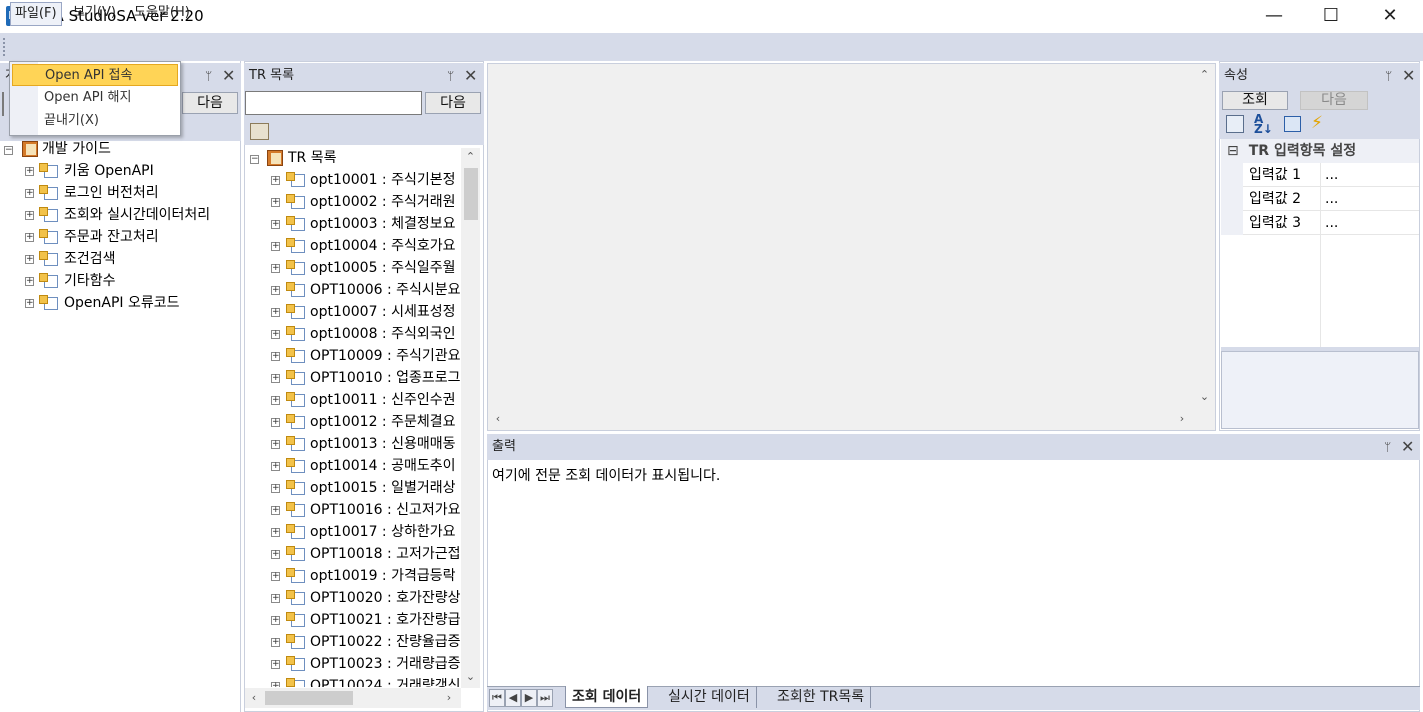 The height and width of the screenshot is (712, 1423). What do you see at coordinates (383, 180) in the screenshot?
I see `tr-list-item: opt10001 : 주식기본정` at bounding box center [383, 180].